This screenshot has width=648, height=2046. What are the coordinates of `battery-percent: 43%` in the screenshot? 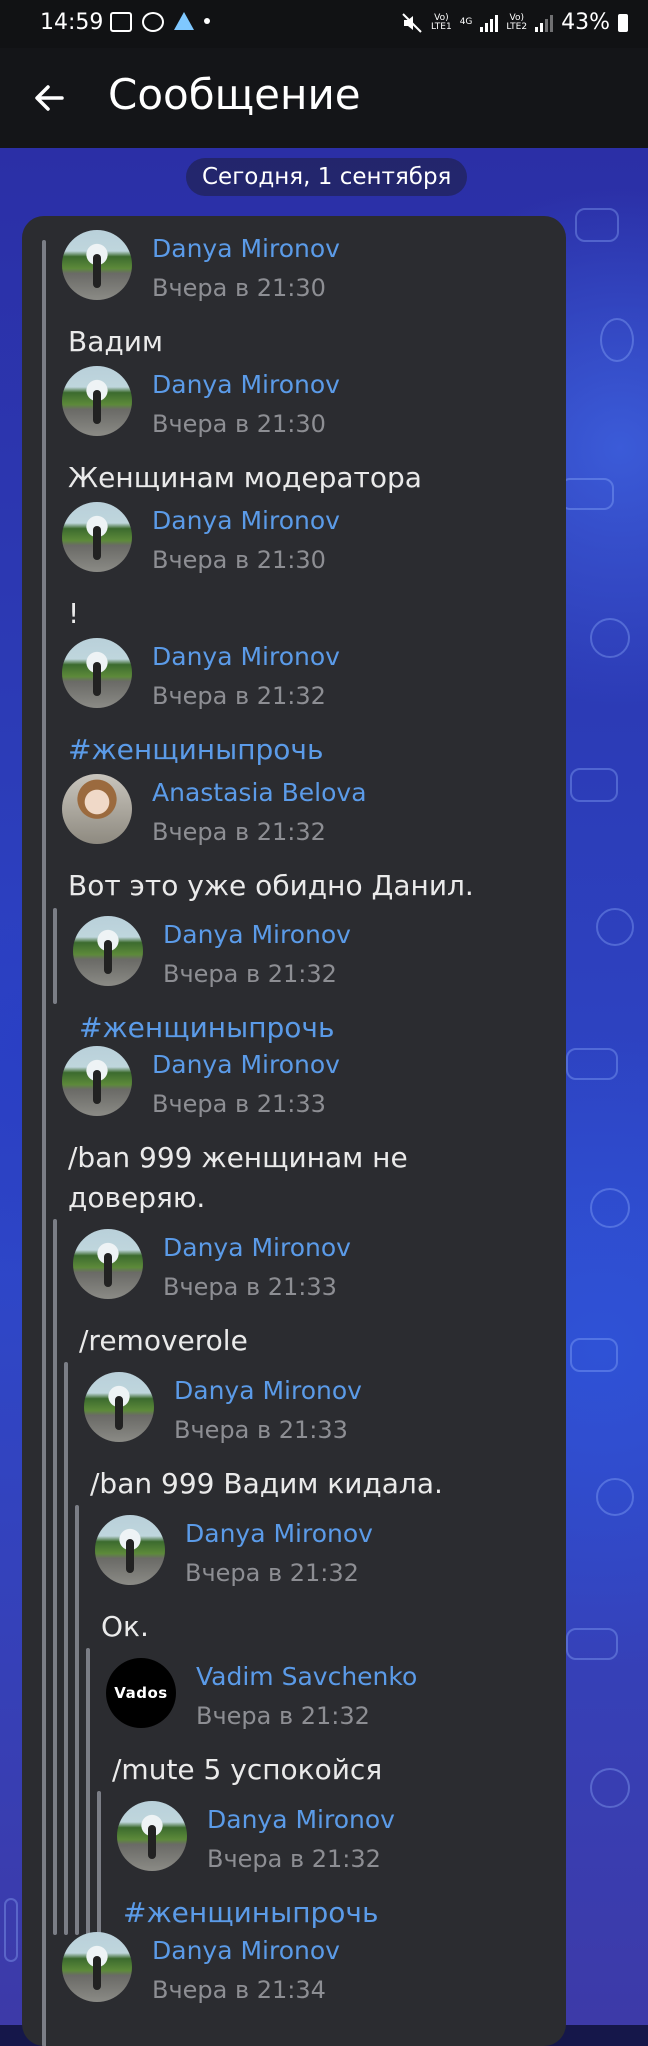 It's located at (585, 22).